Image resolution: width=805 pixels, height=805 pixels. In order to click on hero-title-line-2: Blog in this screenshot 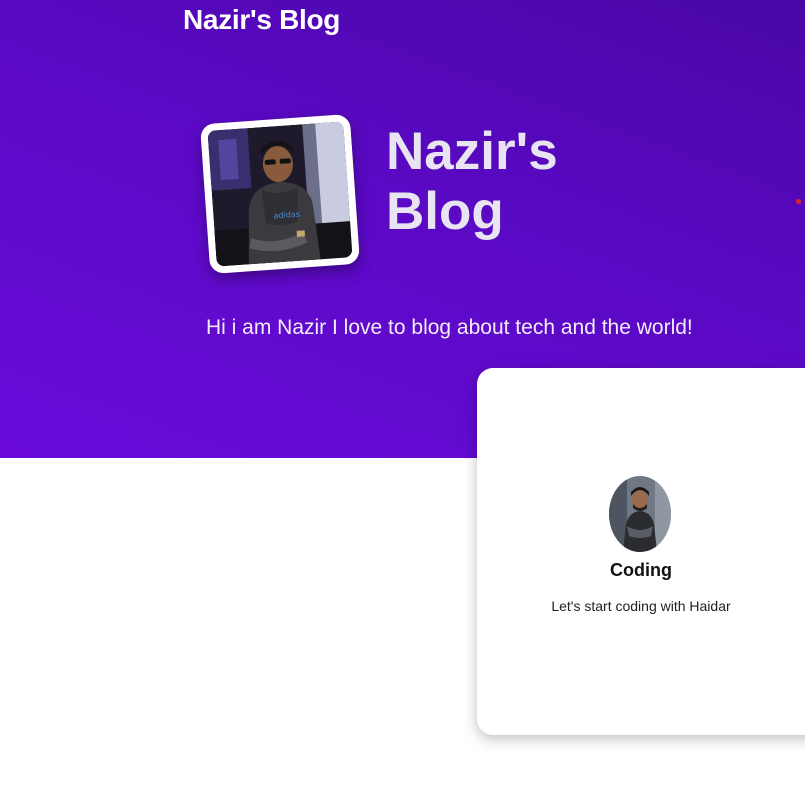, I will do `click(445, 211)`.